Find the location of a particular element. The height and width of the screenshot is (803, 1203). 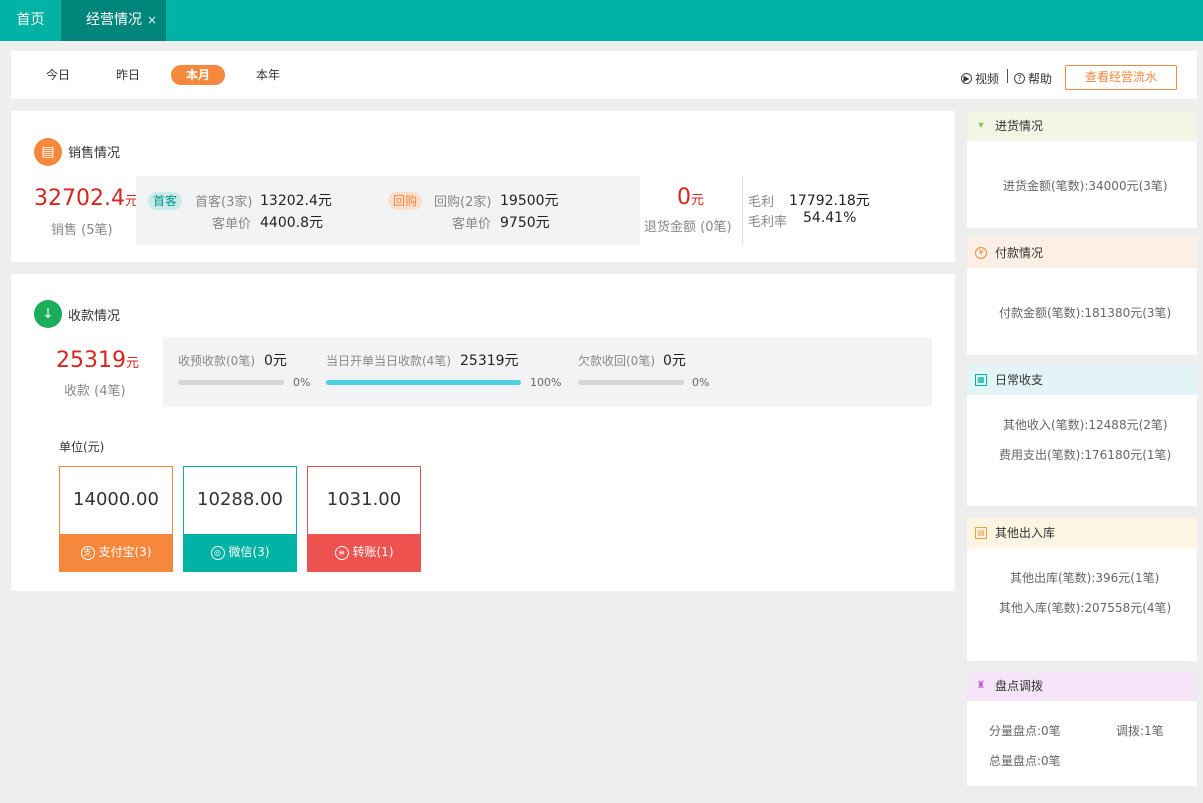

sales-count-label: 销售 (5笔) is located at coordinates (82, 230).